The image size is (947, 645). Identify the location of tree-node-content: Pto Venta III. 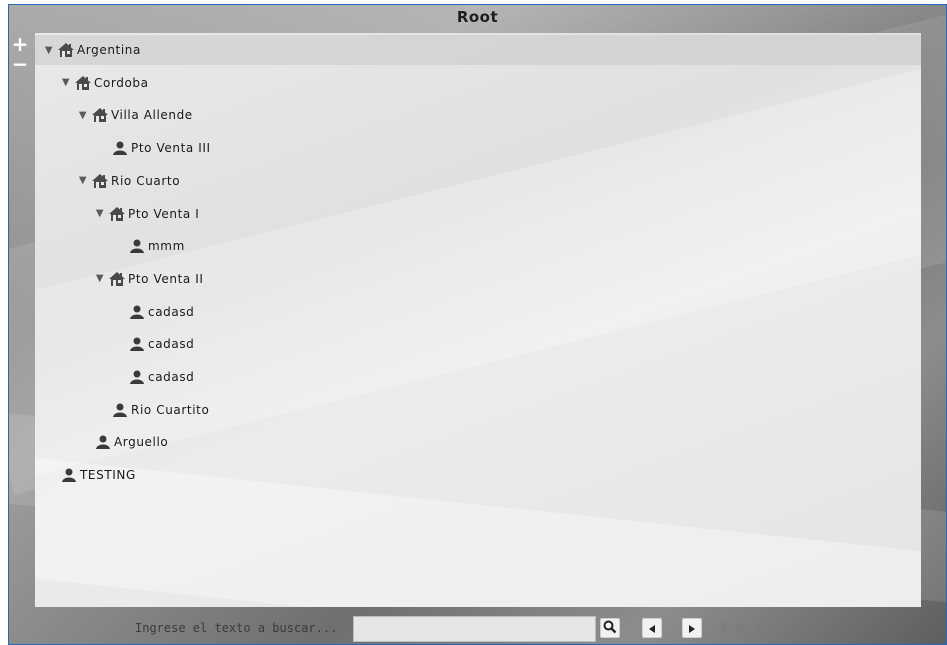
(161, 148).